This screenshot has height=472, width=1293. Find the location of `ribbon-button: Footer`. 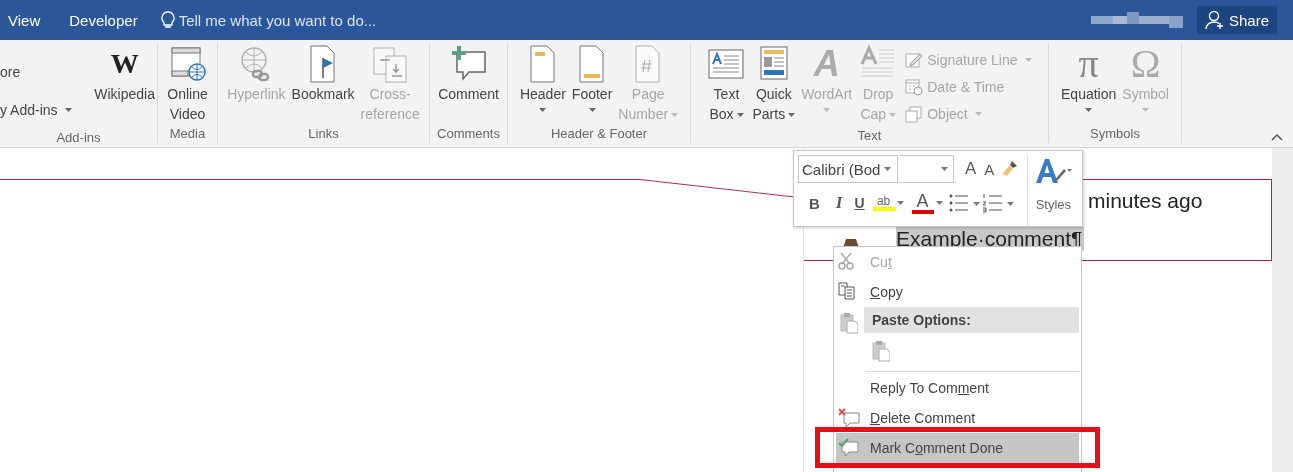

ribbon-button: Footer is located at coordinates (592, 84).